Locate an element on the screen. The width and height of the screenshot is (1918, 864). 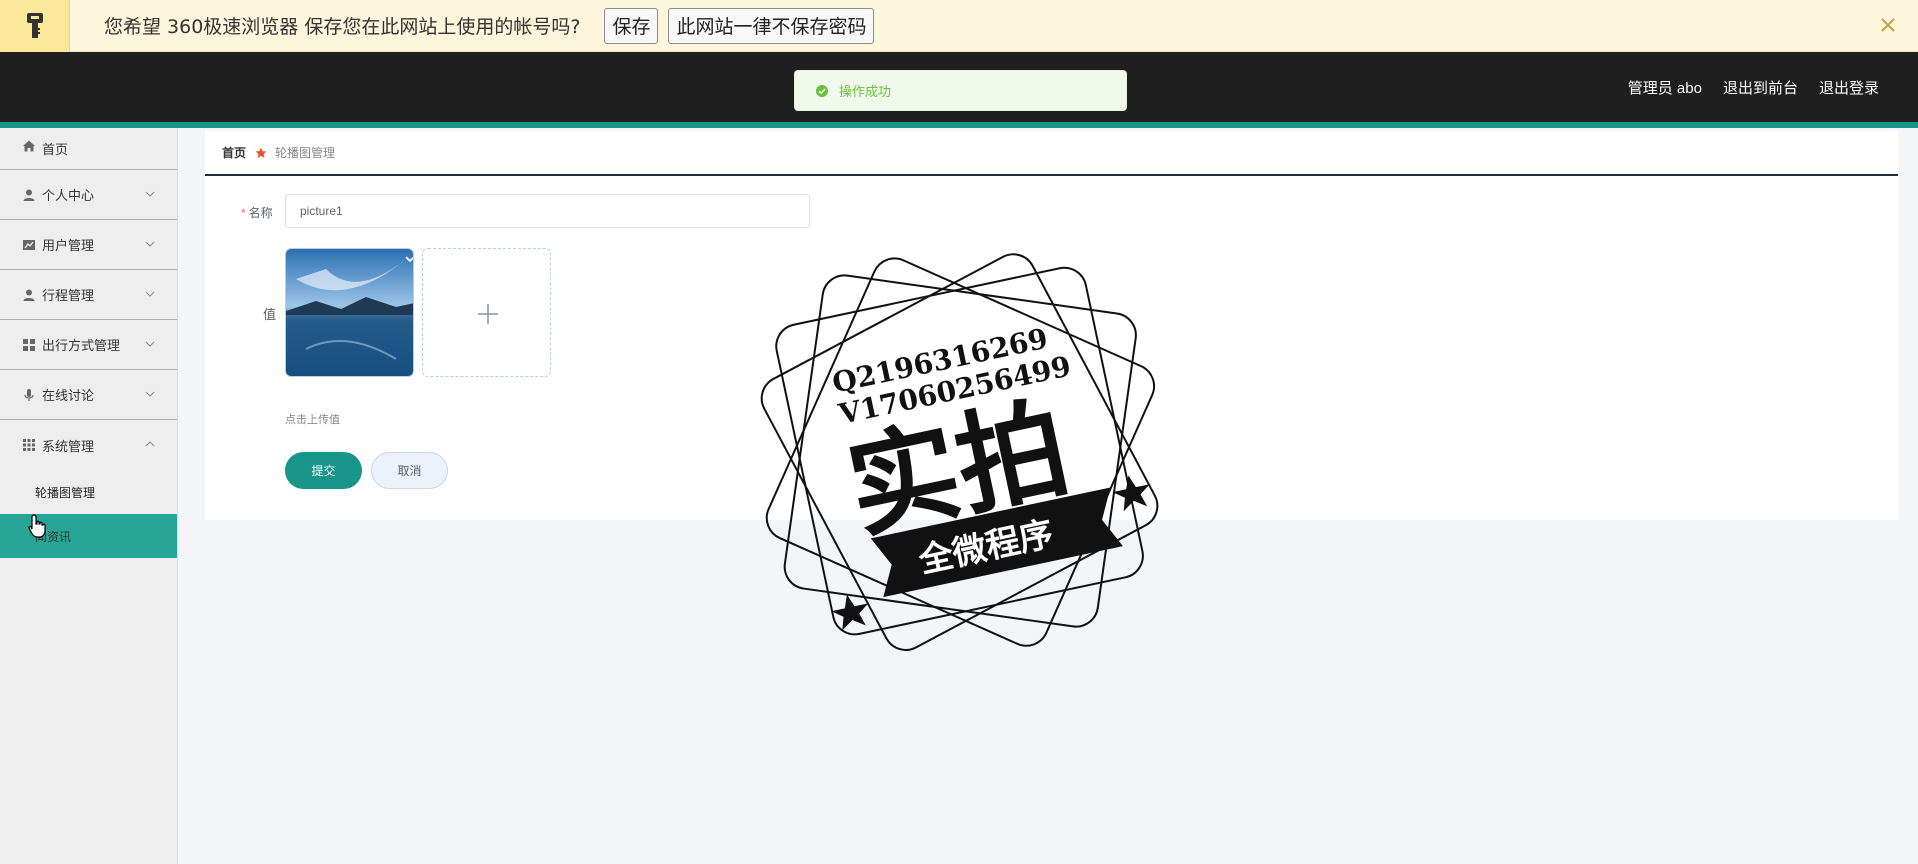
sidebar-subitem-carousel: 轮播图管理 is located at coordinates (88, 492).